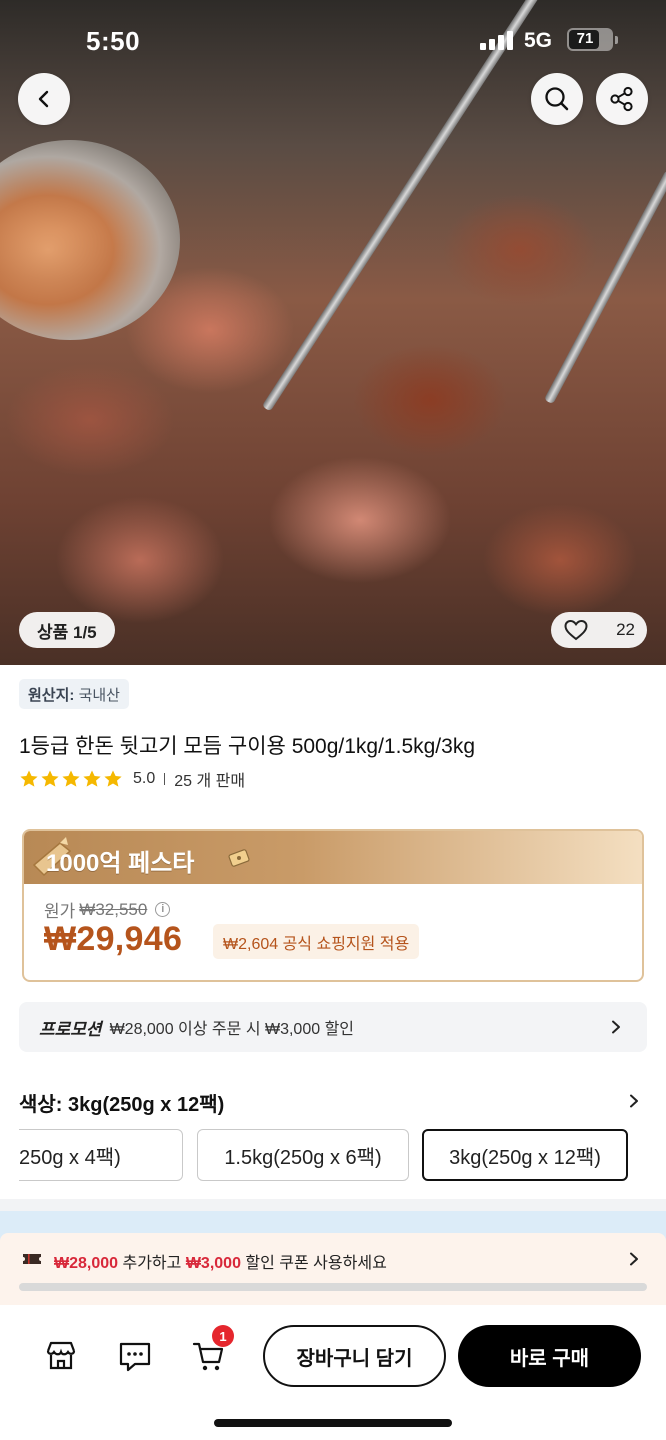 The height and width of the screenshot is (1440, 666). I want to click on sale-price: ₩29,946, so click(113, 939).